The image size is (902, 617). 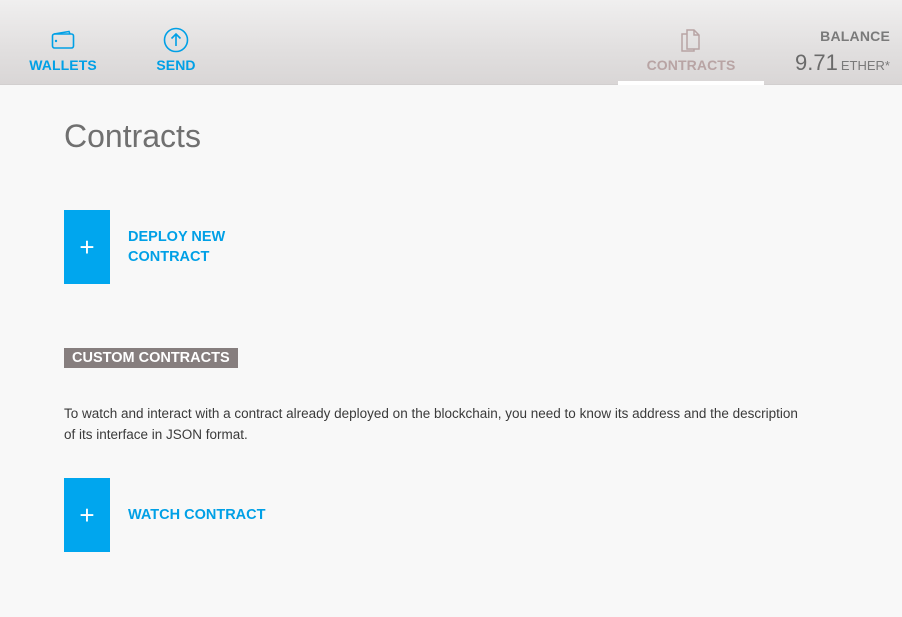 What do you see at coordinates (132, 136) in the screenshot?
I see `page-title: Contracts` at bounding box center [132, 136].